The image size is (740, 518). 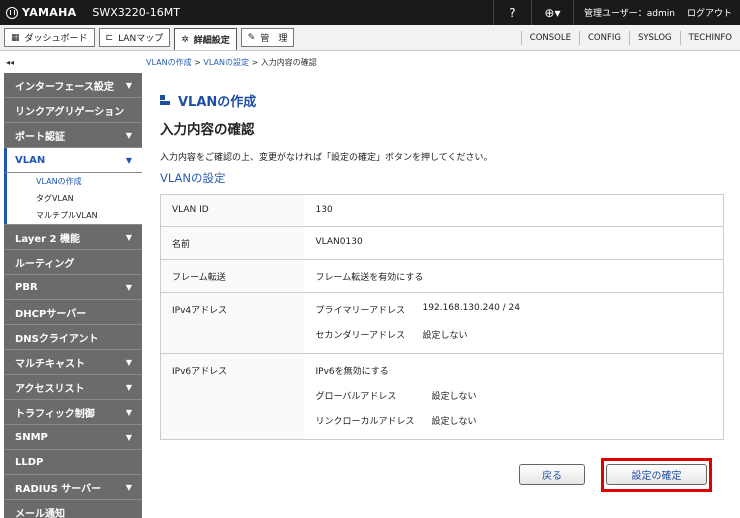 What do you see at coordinates (73, 135) in the screenshot?
I see `sidebar-item-port-auth: ポート認証 ▼` at bounding box center [73, 135].